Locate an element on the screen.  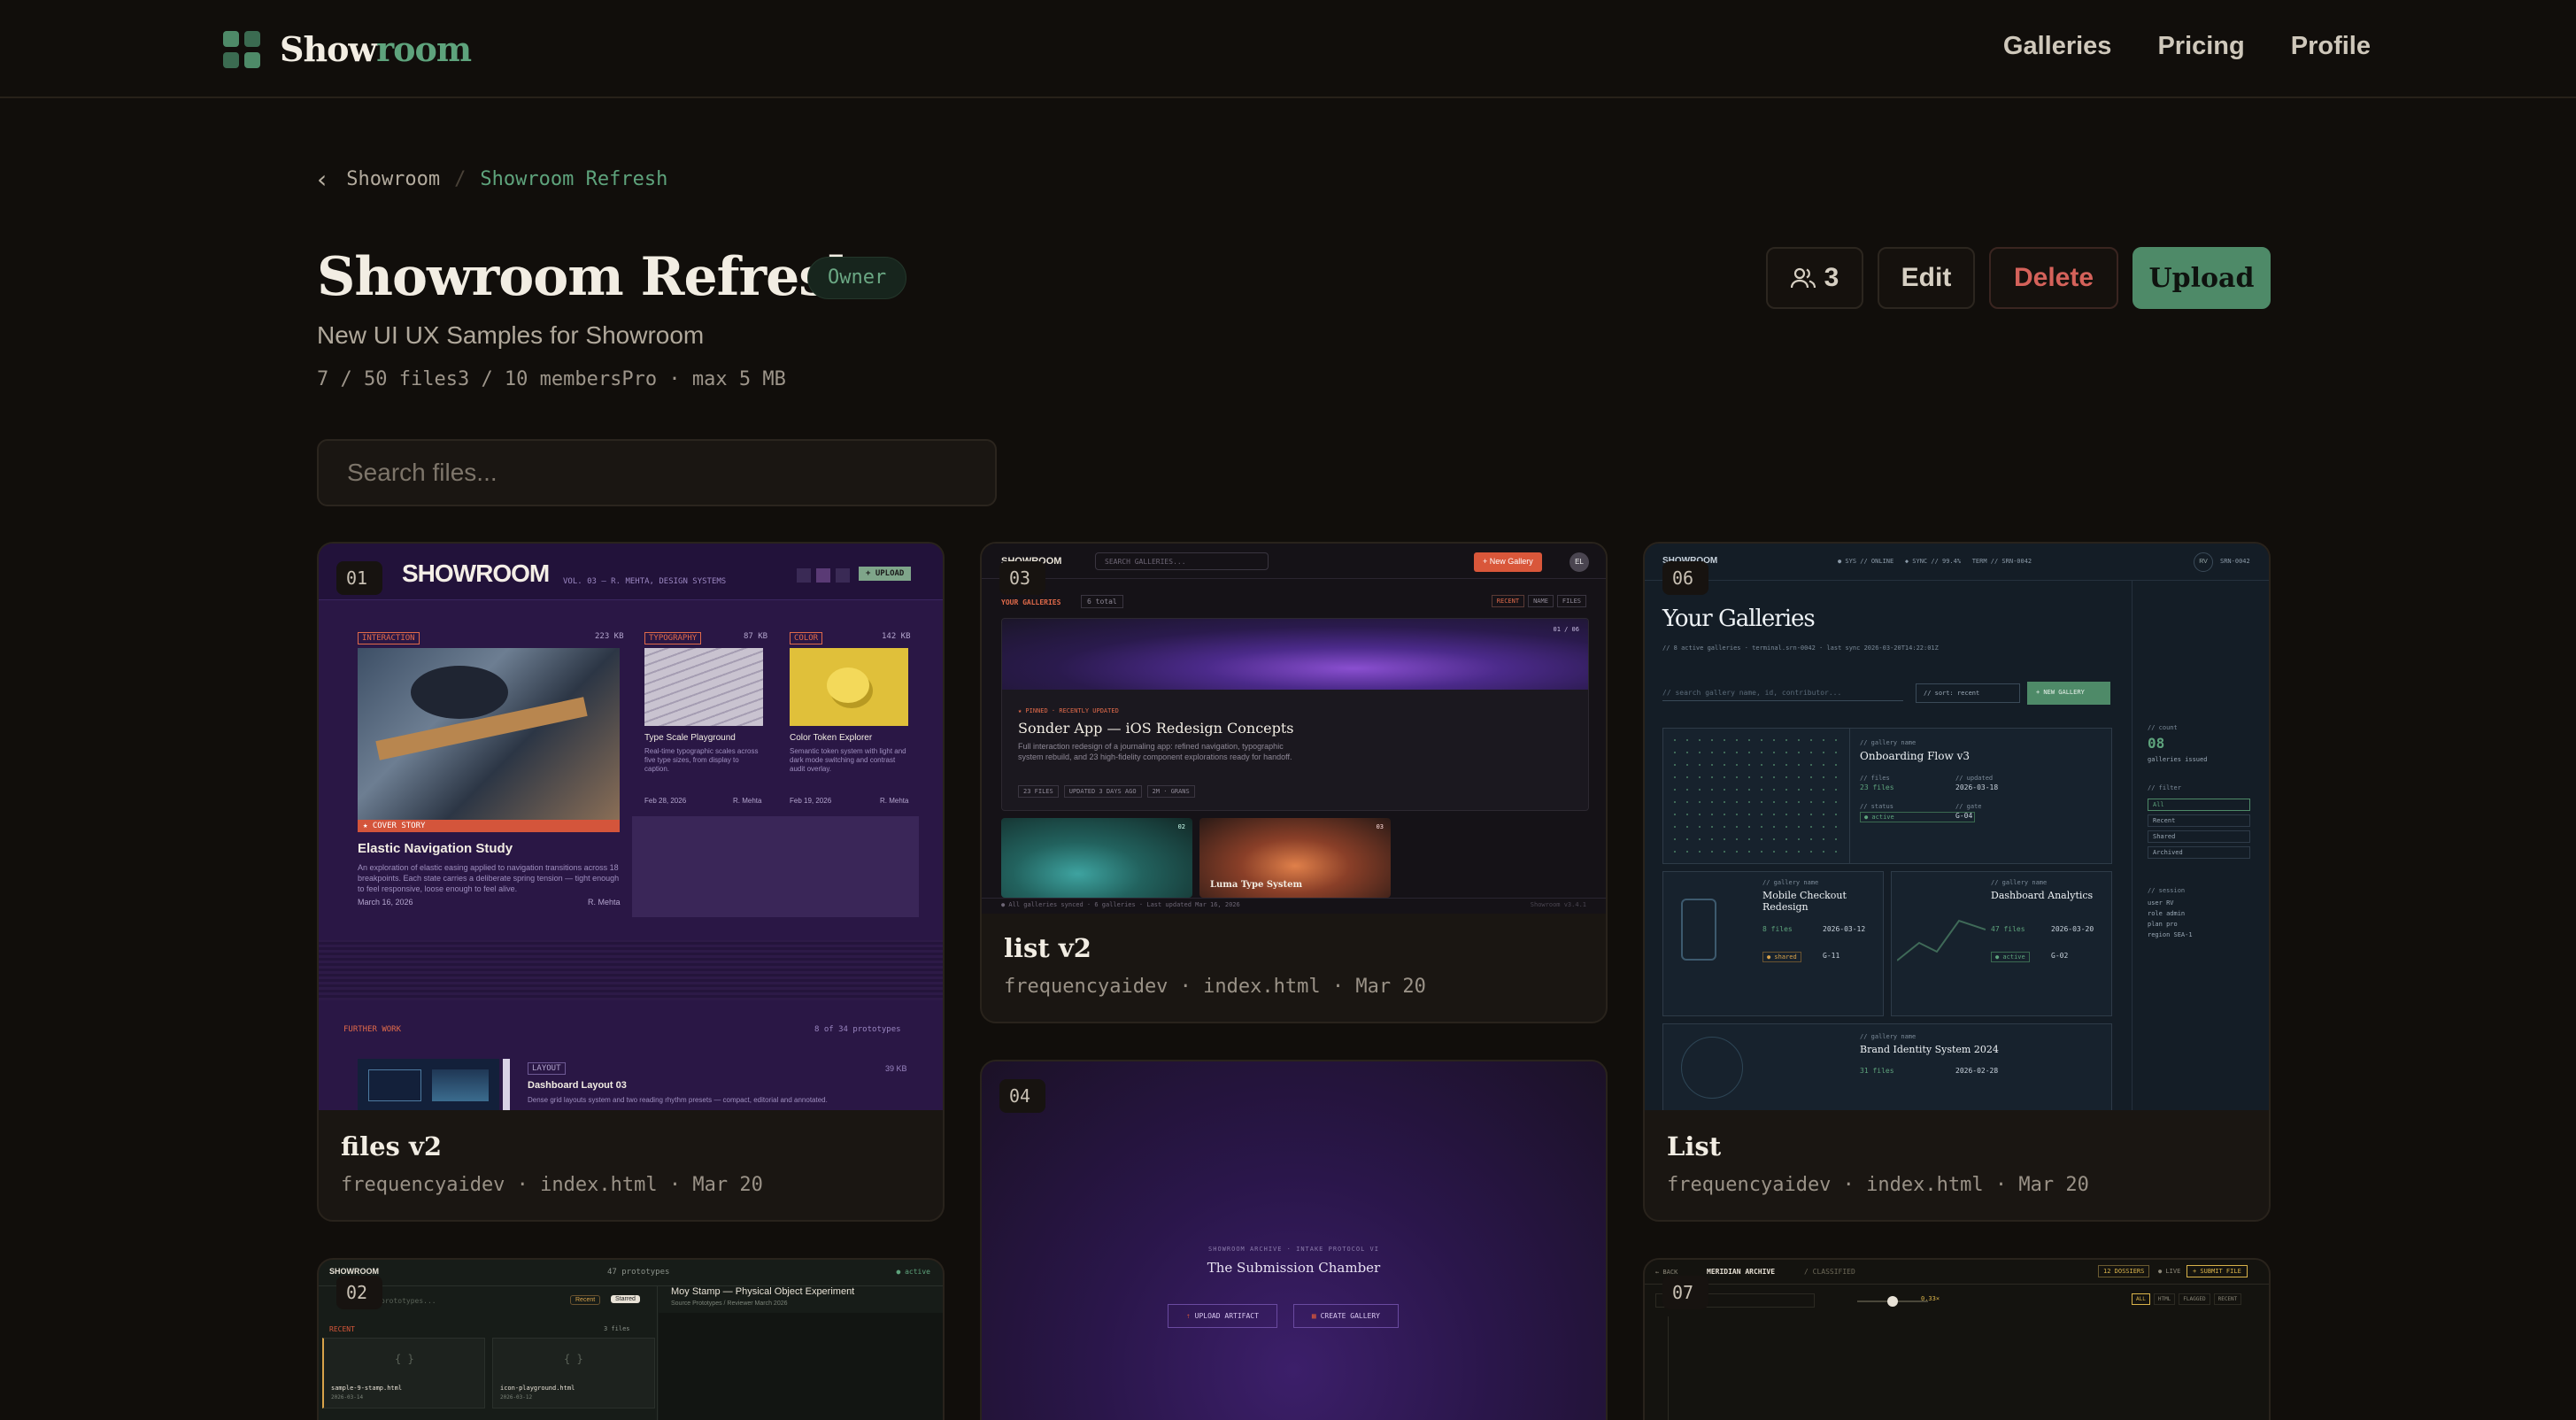
preview-side-label: // session is located at coordinates (2167, 891).